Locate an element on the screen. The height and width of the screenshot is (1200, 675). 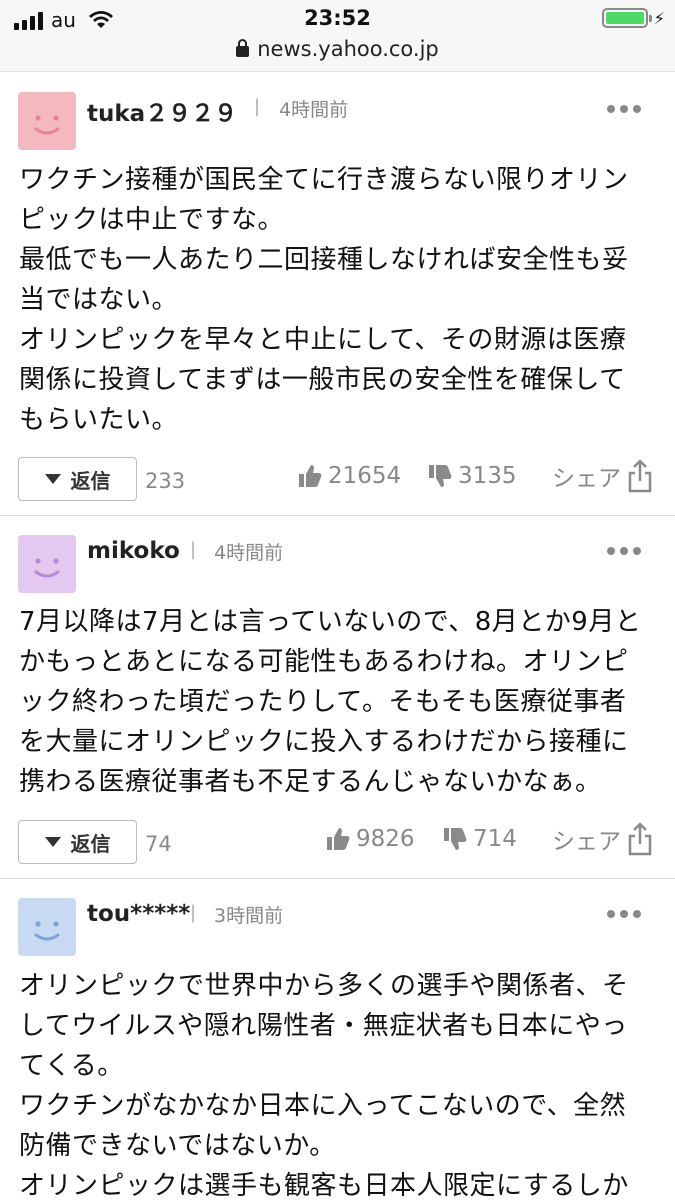
comment-line: 最低でも一人あたり二回接種しなければ安全性も妥 is located at coordinates (324, 260).